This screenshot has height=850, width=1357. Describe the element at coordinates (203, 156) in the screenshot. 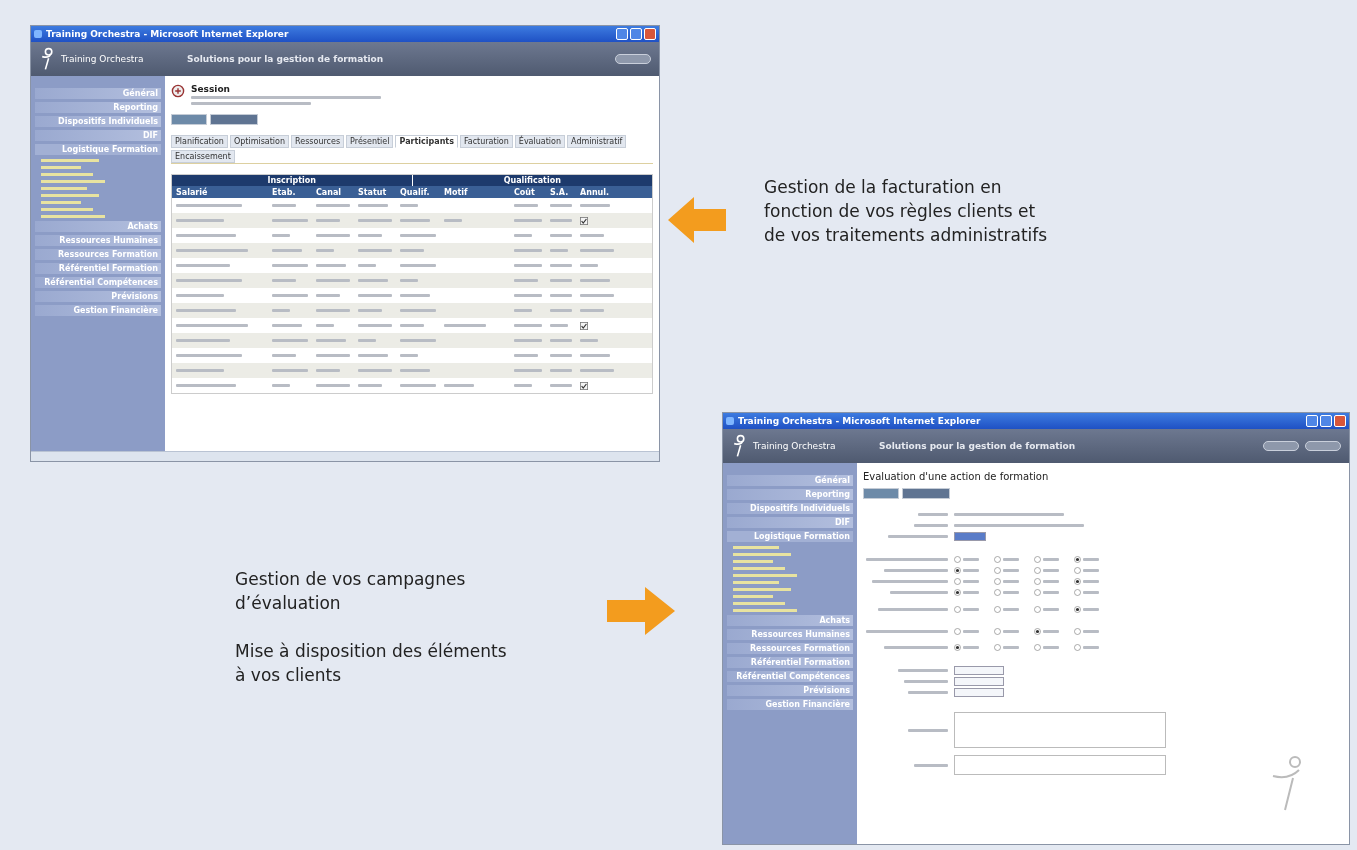

I see `tab: Encaissement` at that location.